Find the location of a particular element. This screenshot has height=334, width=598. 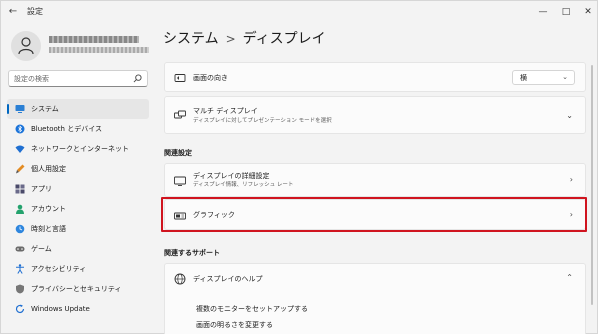

orientation-value: 横 is located at coordinates (523, 78).